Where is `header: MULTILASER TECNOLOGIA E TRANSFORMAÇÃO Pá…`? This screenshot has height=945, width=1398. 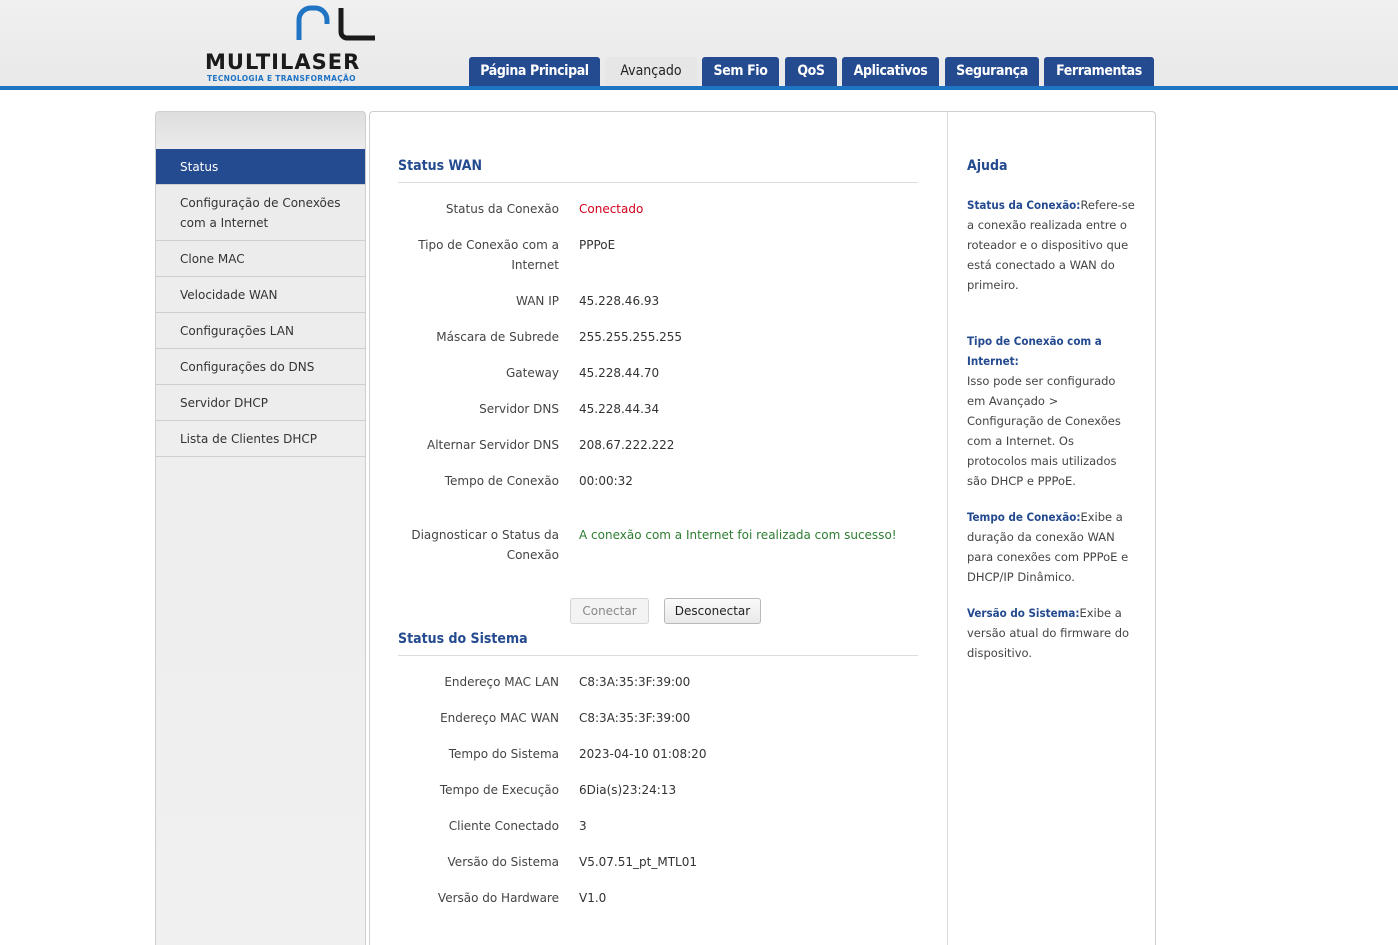 header: MULTILASER TECNOLOGIA E TRANSFORMAÇÃO Pá… is located at coordinates (699, 43).